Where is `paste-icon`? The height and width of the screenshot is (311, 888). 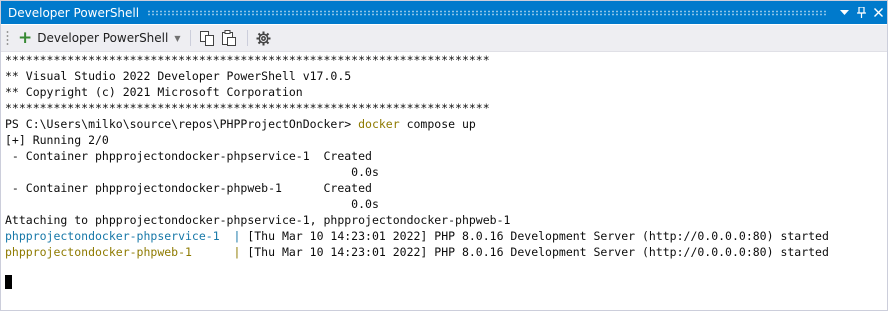 paste-icon is located at coordinates (229, 38).